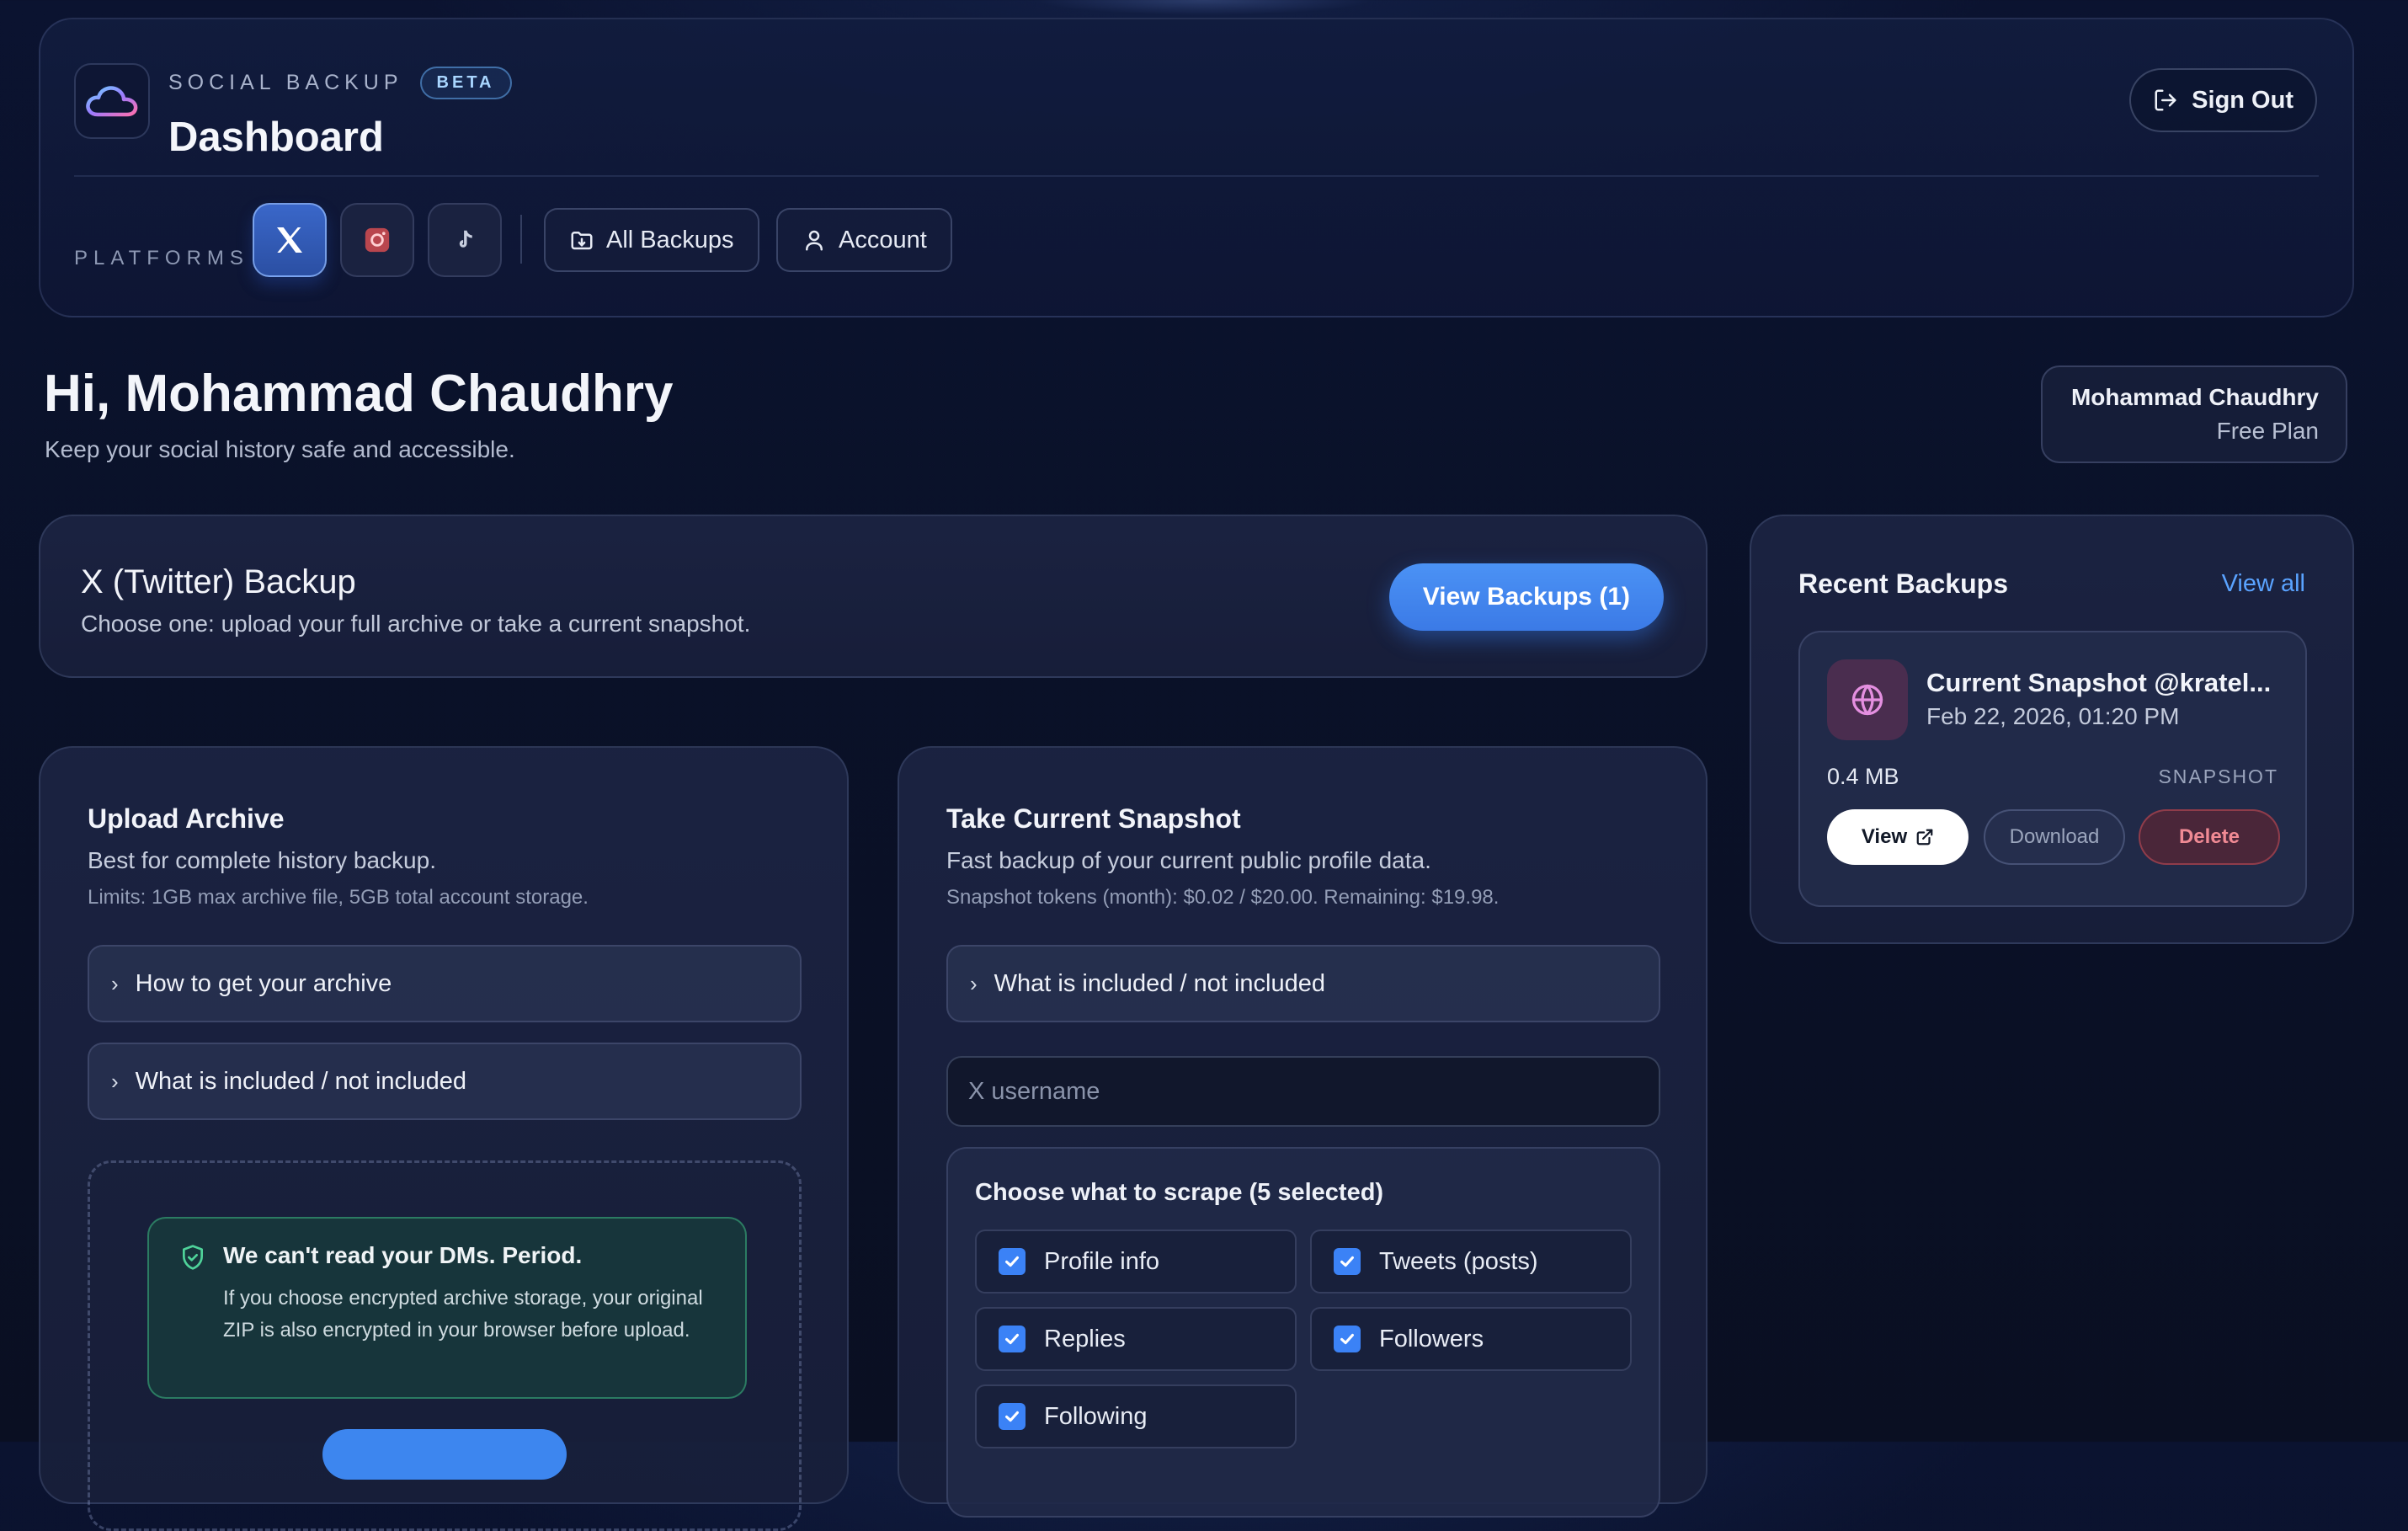 This screenshot has height=1531, width=2408. What do you see at coordinates (883, 239) in the screenshot?
I see `account-label: Account` at bounding box center [883, 239].